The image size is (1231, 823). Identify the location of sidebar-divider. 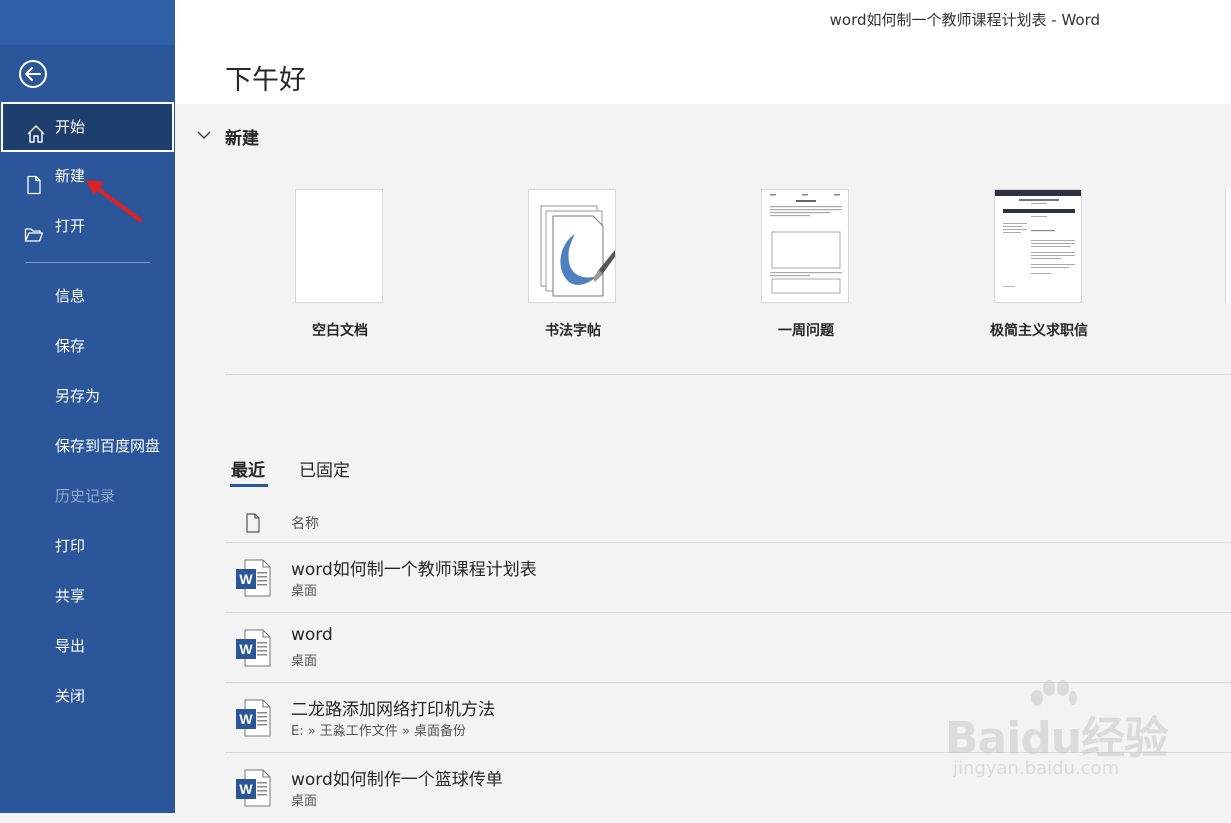
(87, 262).